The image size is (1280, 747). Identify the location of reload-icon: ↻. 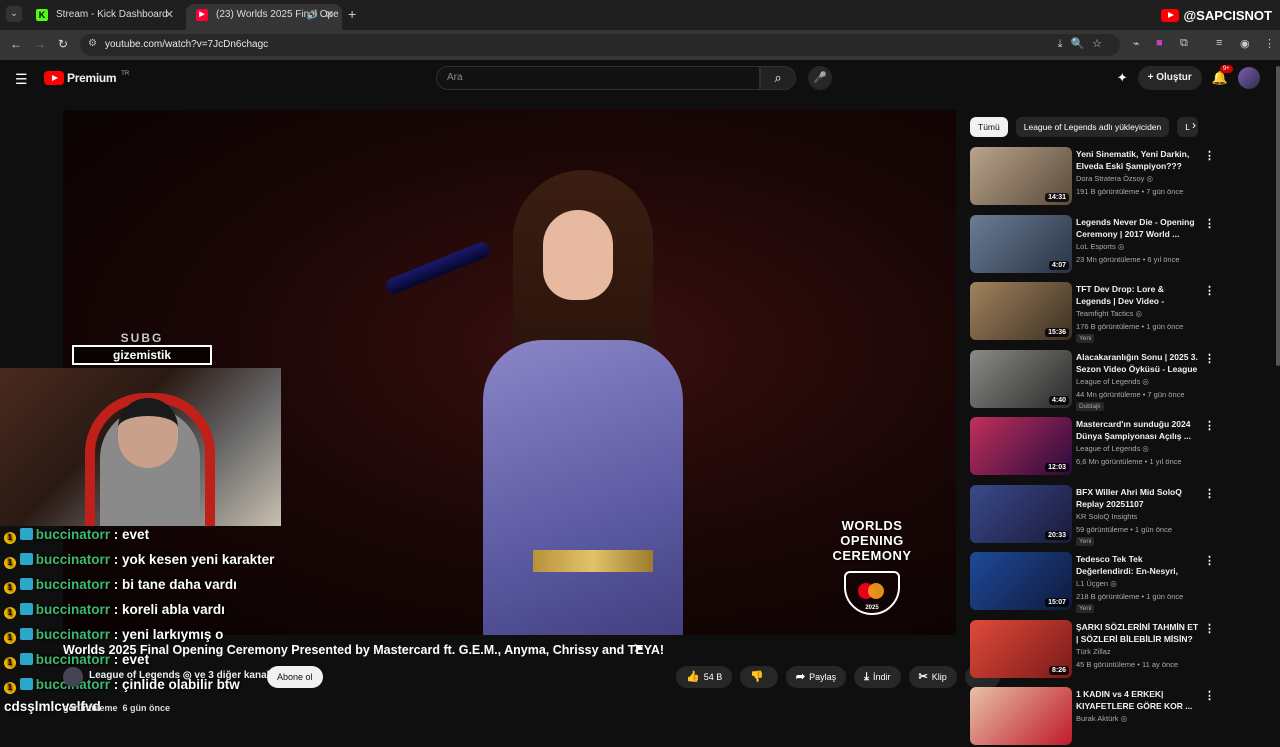
(63, 44).